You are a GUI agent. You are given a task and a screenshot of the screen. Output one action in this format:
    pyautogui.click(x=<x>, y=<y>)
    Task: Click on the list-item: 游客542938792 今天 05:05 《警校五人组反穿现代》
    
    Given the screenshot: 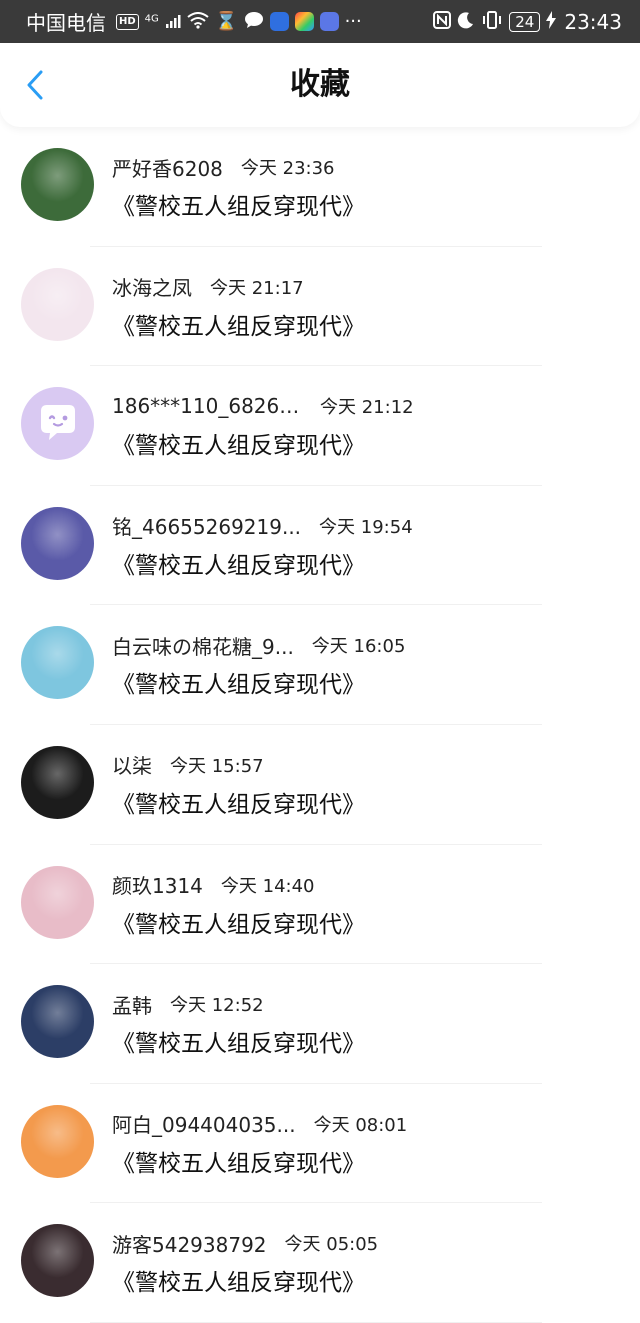 What is the action you would take?
    pyautogui.click(x=320, y=1263)
    